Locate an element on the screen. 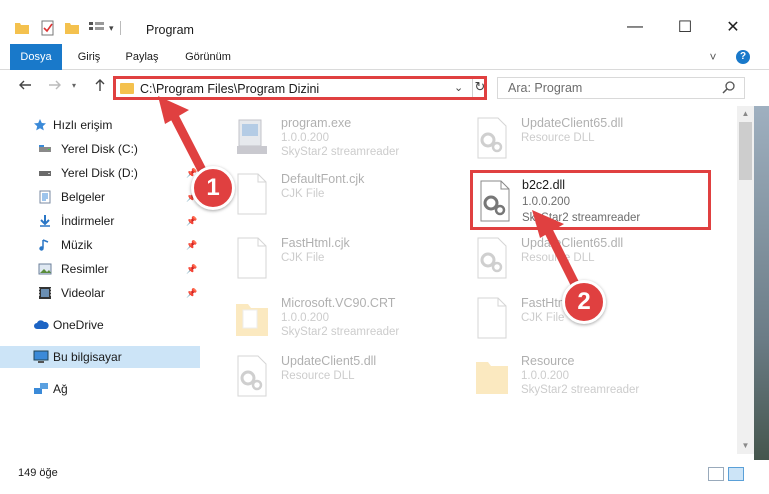  sidebar-item-label: Müzik is located at coordinates (77, 245).